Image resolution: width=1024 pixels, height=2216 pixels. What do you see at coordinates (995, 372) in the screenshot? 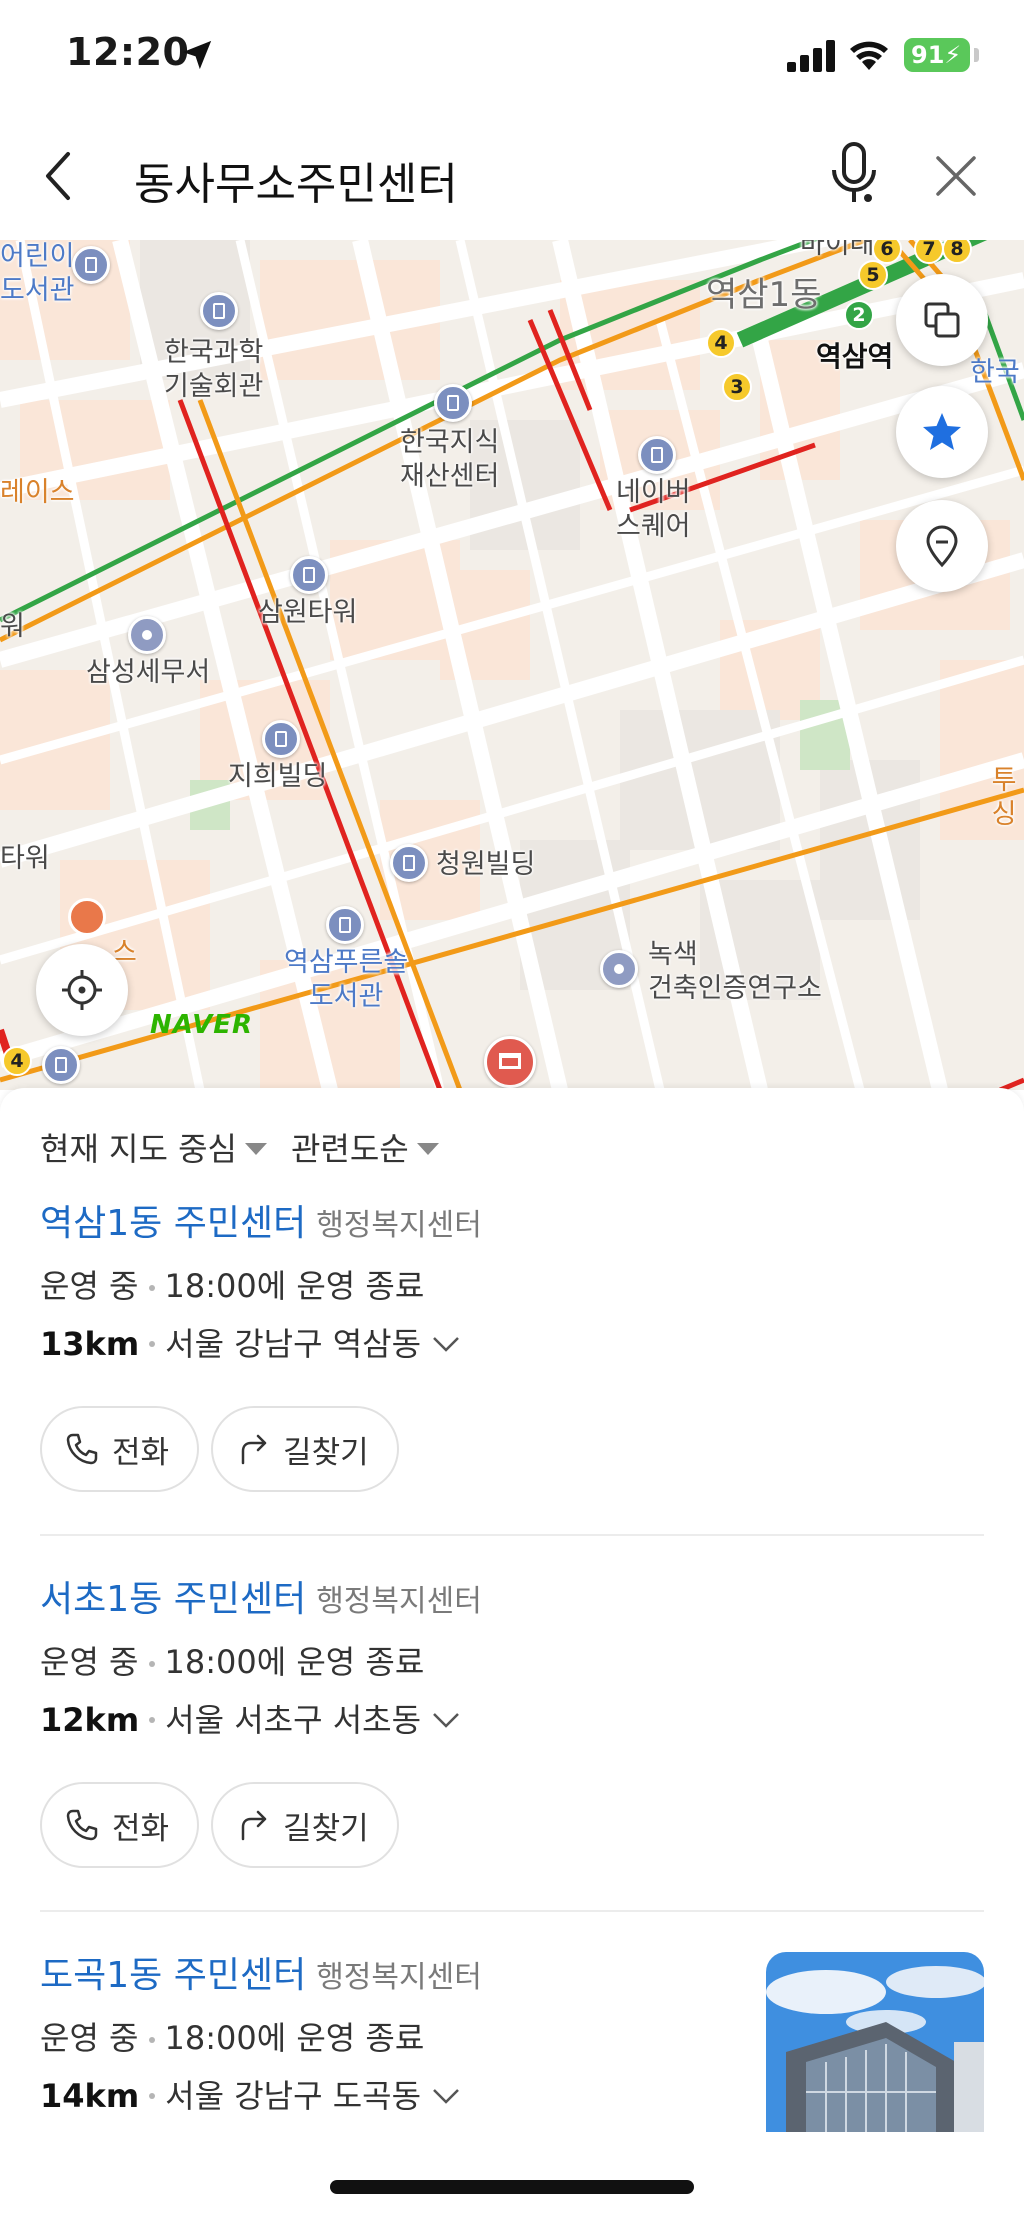
I see `map-label-korea-right: 한국` at bounding box center [995, 372].